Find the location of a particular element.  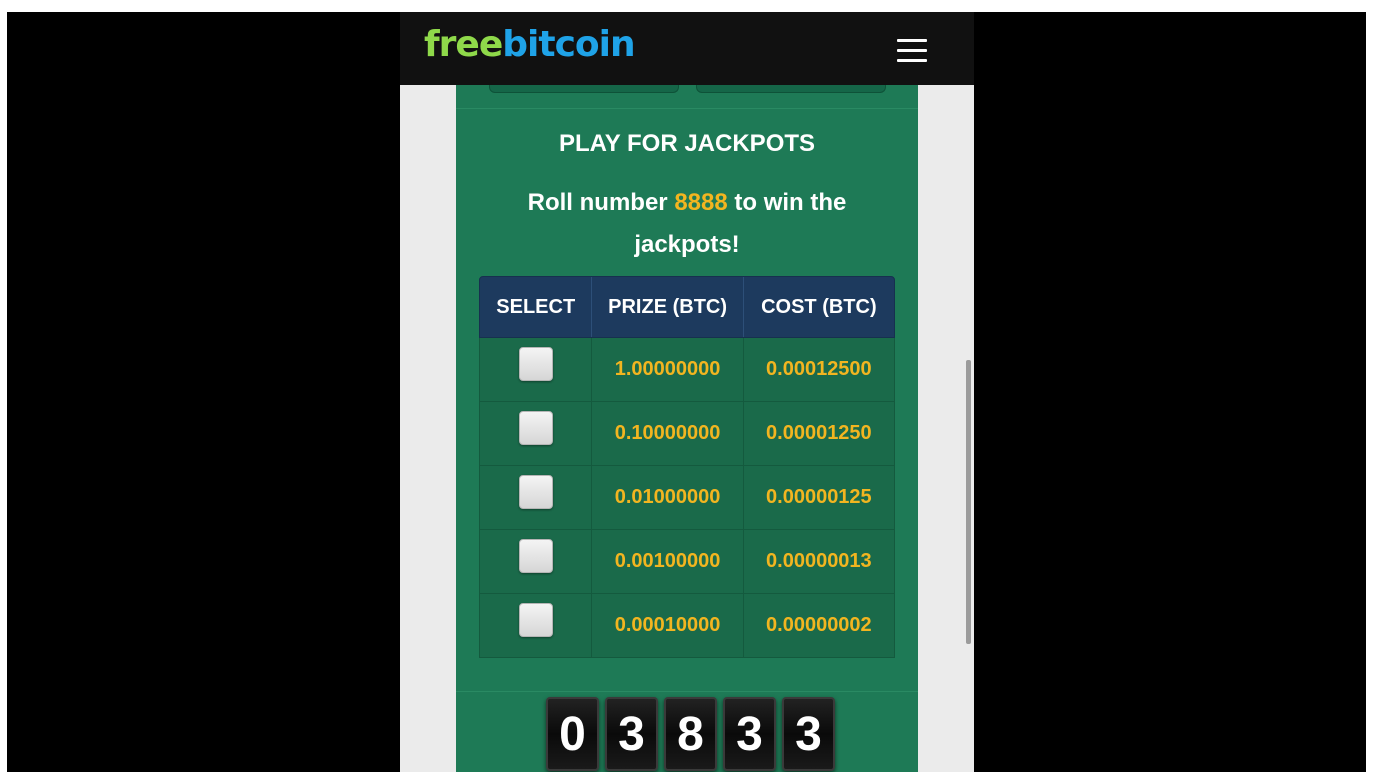

prize-cell: 1.00000000 is located at coordinates (668, 369).